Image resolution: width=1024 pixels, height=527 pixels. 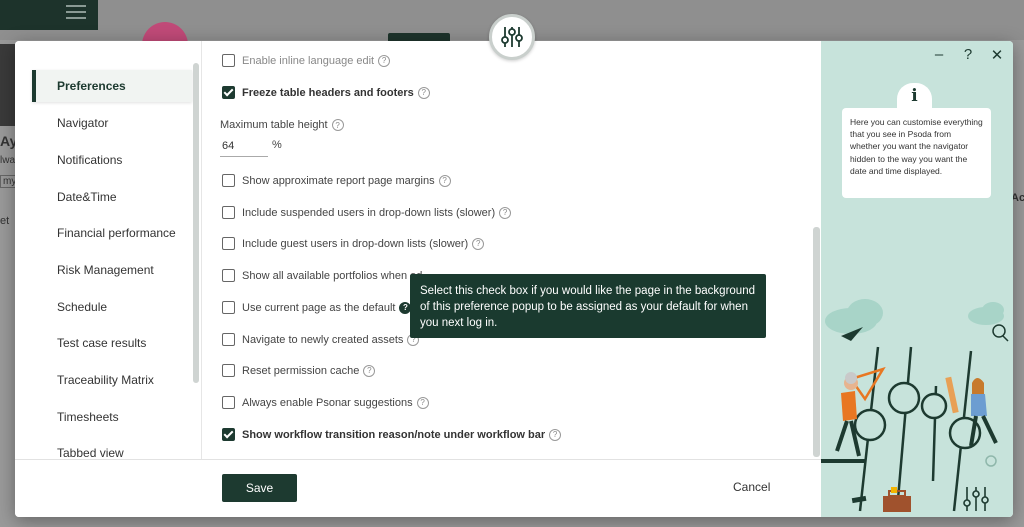 I want to click on pref-psonar-label: Always enable Psonar suggestions, so click(x=327, y=402).